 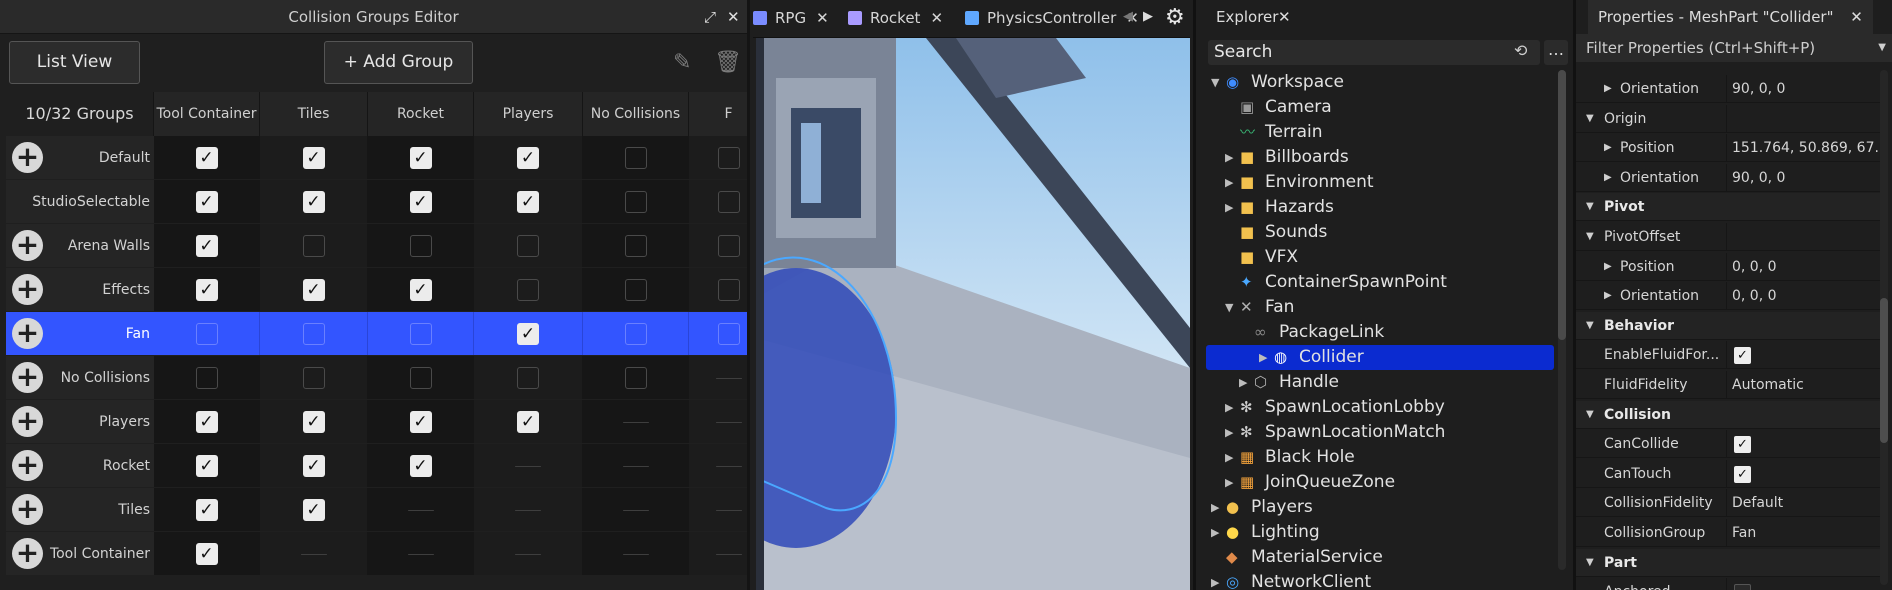 What do you see at coordinates (1376, 432) in the screenshot?
I see `tree-item: ▶ ✻ SpawnLocationMatch` at bounding box center [1376, 432].